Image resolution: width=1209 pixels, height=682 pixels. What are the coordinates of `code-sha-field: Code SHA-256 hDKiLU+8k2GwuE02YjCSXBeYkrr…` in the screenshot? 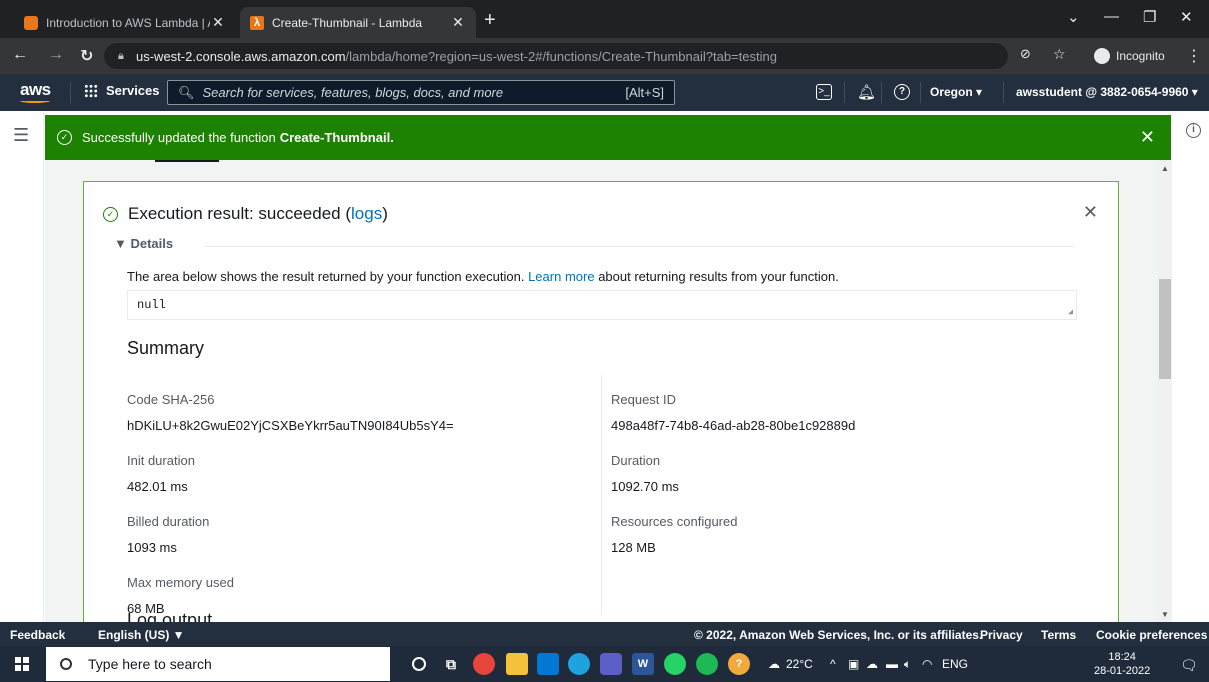 It's located at (290, 412).